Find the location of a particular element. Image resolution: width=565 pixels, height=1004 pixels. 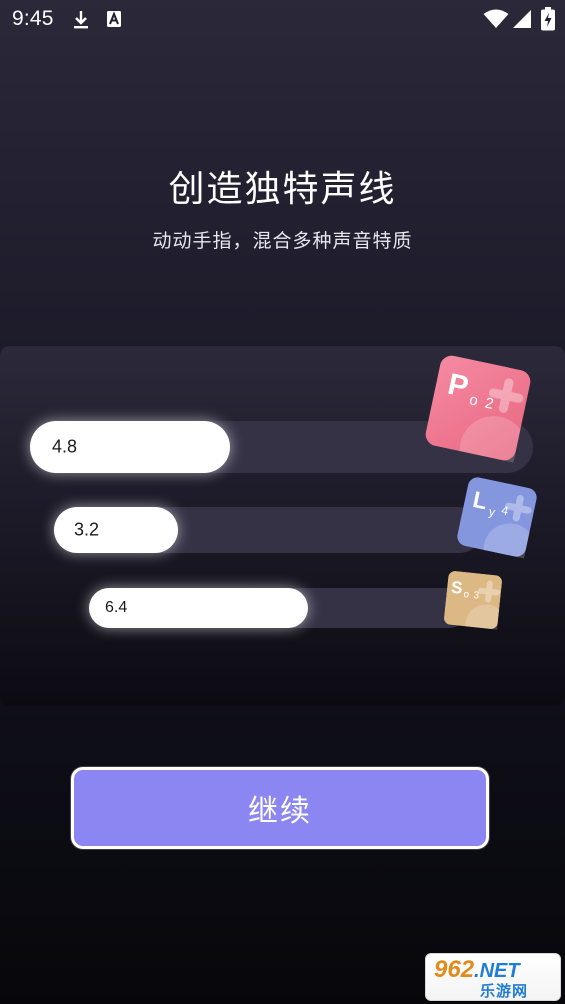

status-bar: 9:45 is located at coordinates (282, 19).